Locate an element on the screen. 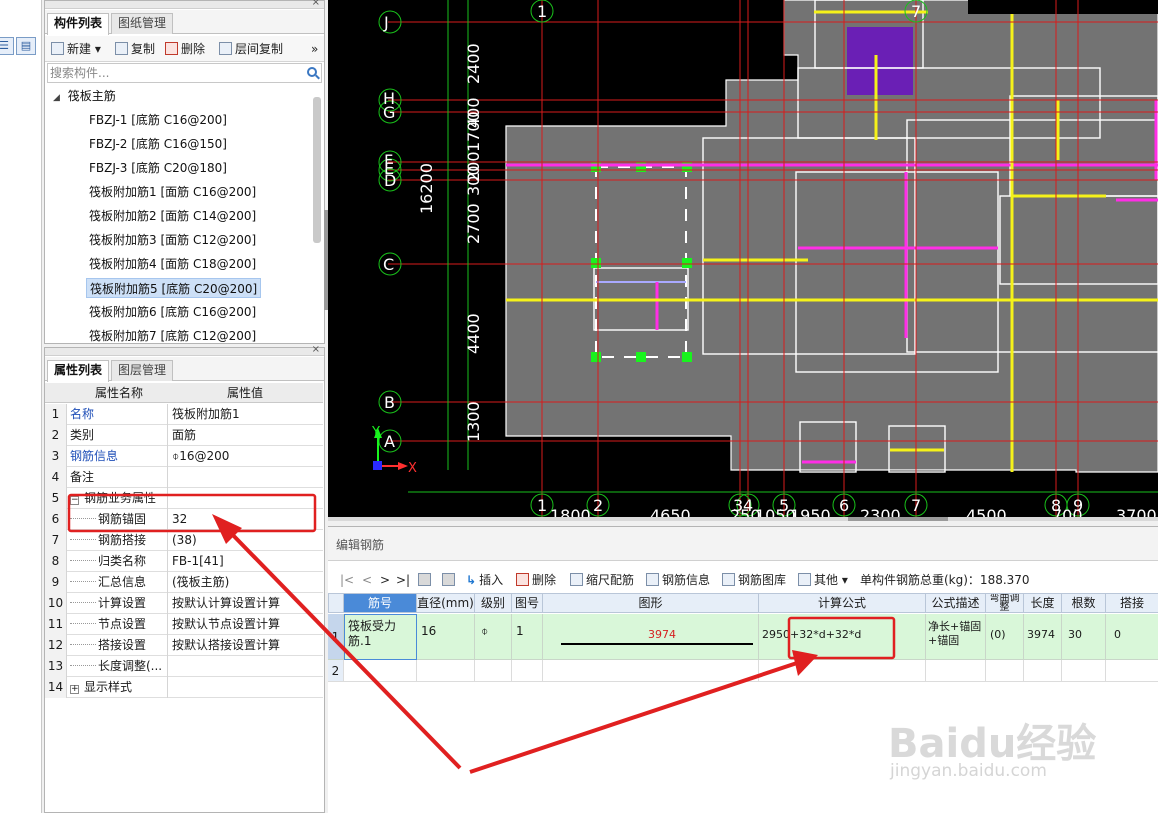  list-item: FBZJ-3 [底筋 C20@180] is located at coordinates (158, 168).